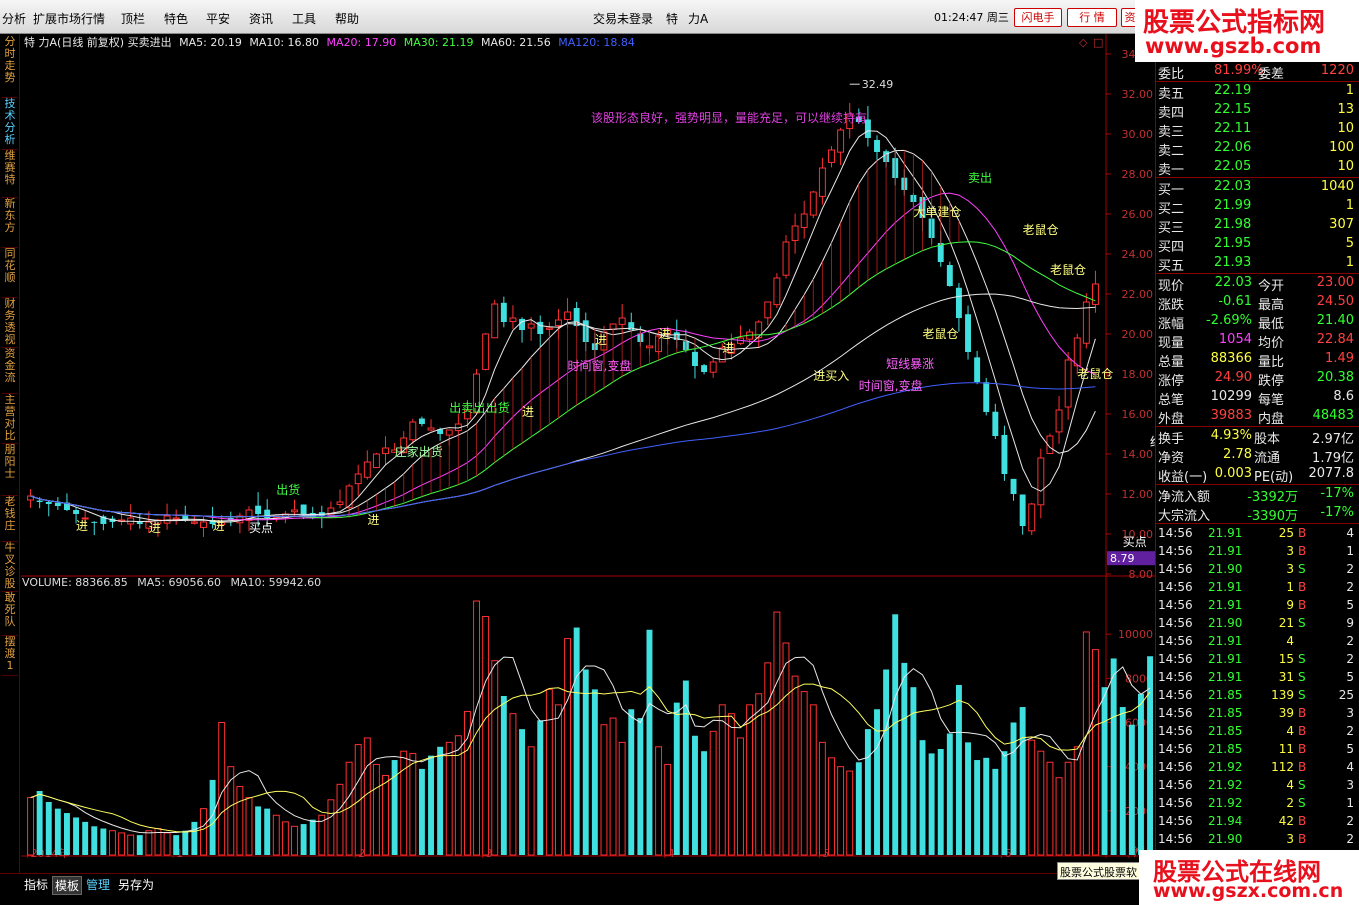 This screenshot has width=1359, height=905. What do you see at coordinates (347, 18) in the screenshot?
I see `menu-item-help: 帮助` at bounding box center [347, 18].